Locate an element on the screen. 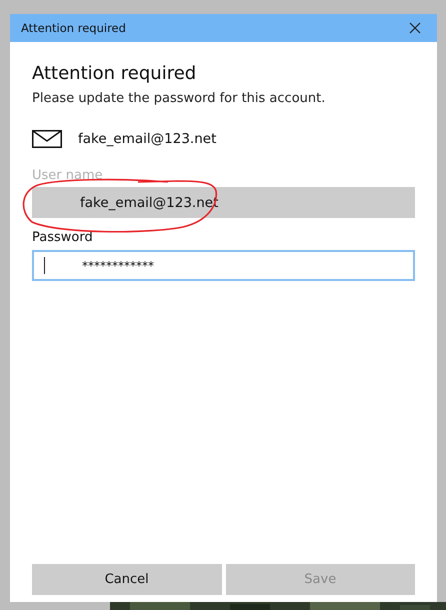  envelope-icon is located at coordinates (47, 139).